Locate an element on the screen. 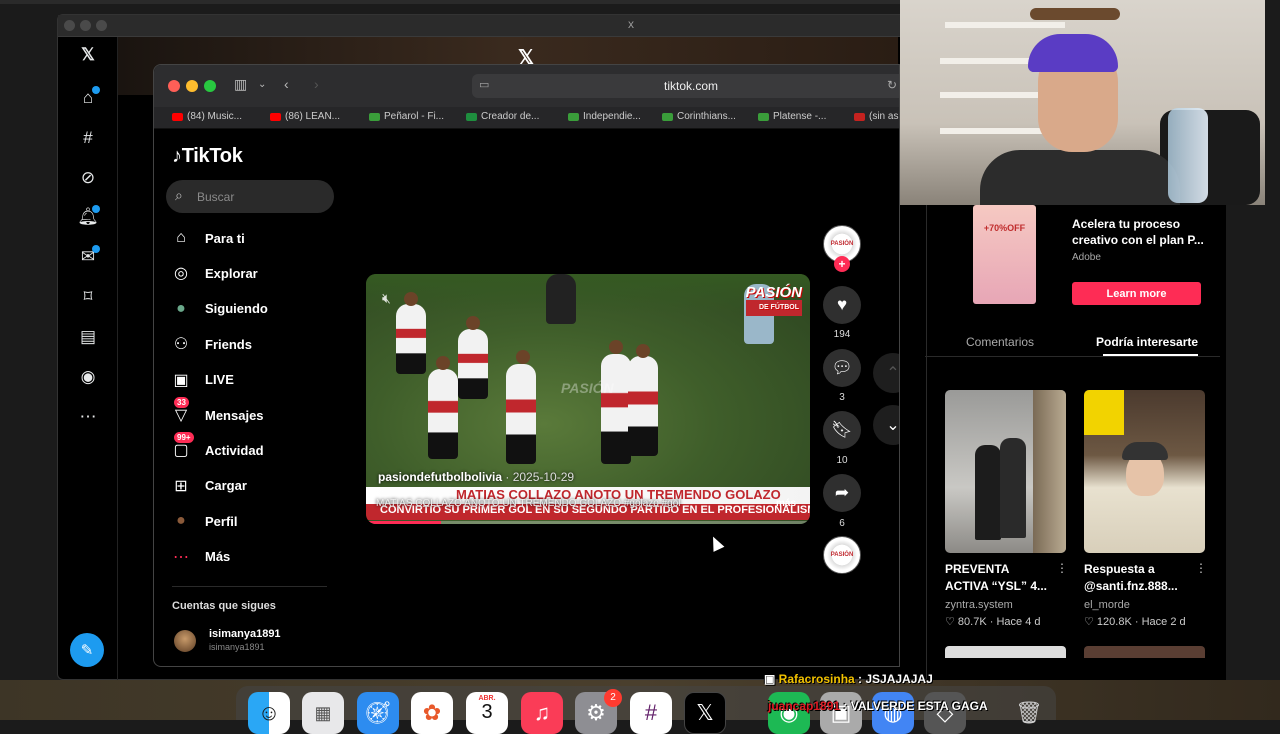 Image resolution: width=1280 pixels, height=734 pixels. search-box: ⌕ is located at coordinates (250, 196).